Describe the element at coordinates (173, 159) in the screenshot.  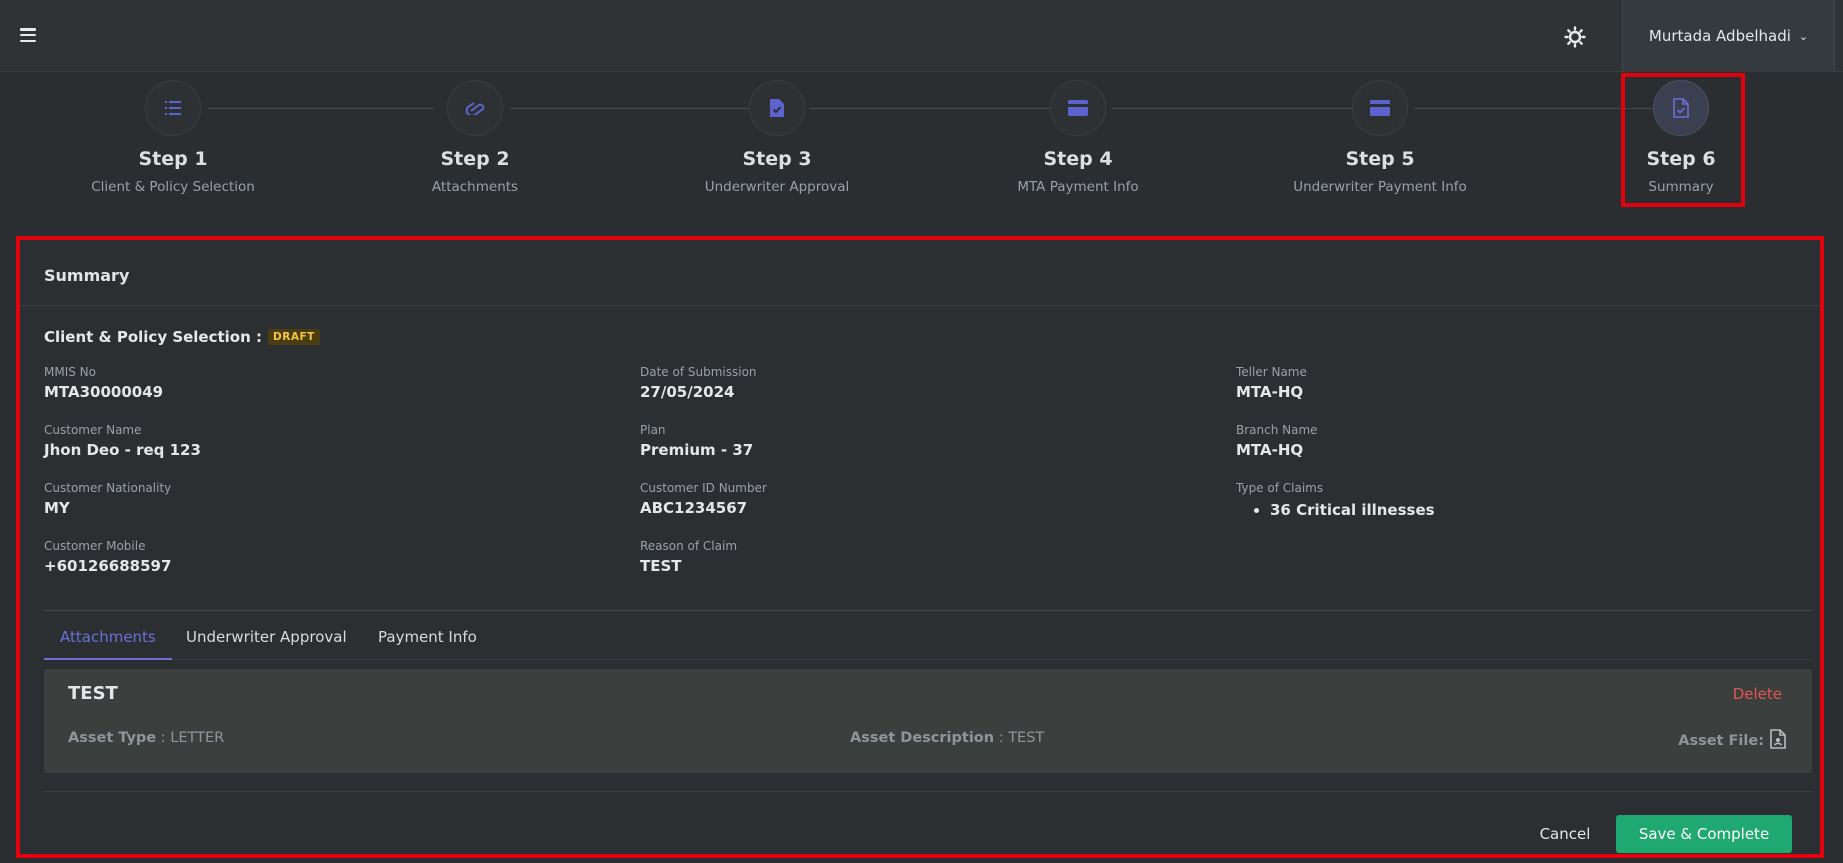
I see `step-title: Step 1` at that location.